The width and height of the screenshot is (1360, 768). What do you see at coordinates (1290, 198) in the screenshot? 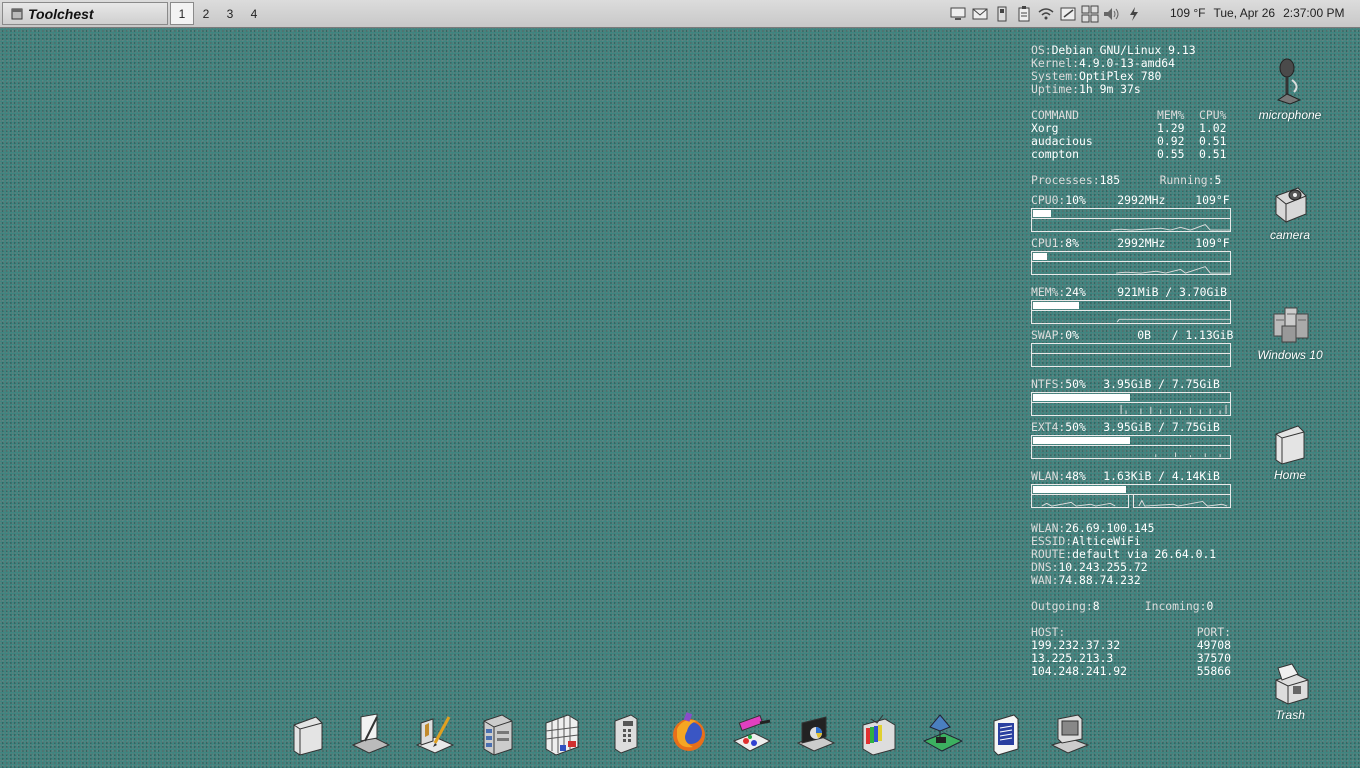
I see `camera-icon` at bounding box center [1290, 198].